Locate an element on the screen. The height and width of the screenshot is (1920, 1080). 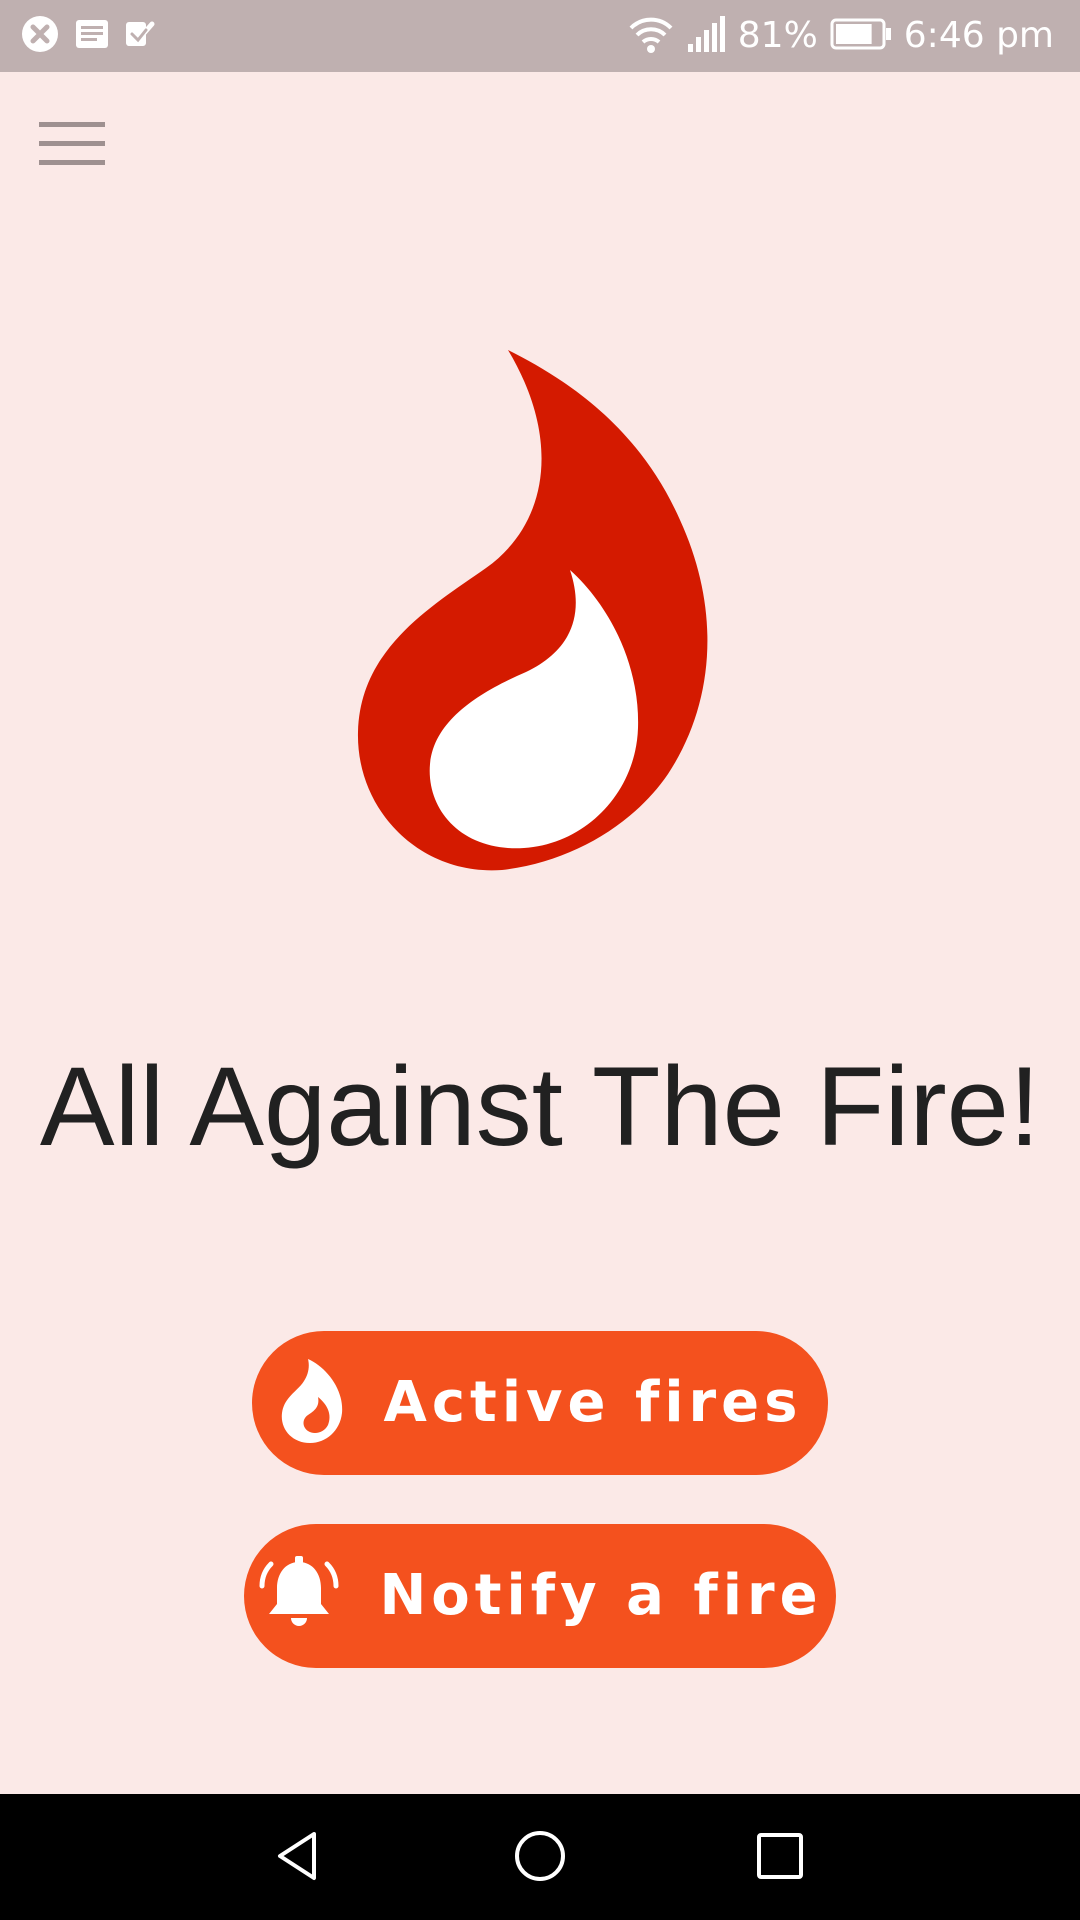
battery-icon is located at coordinates (861, 36).